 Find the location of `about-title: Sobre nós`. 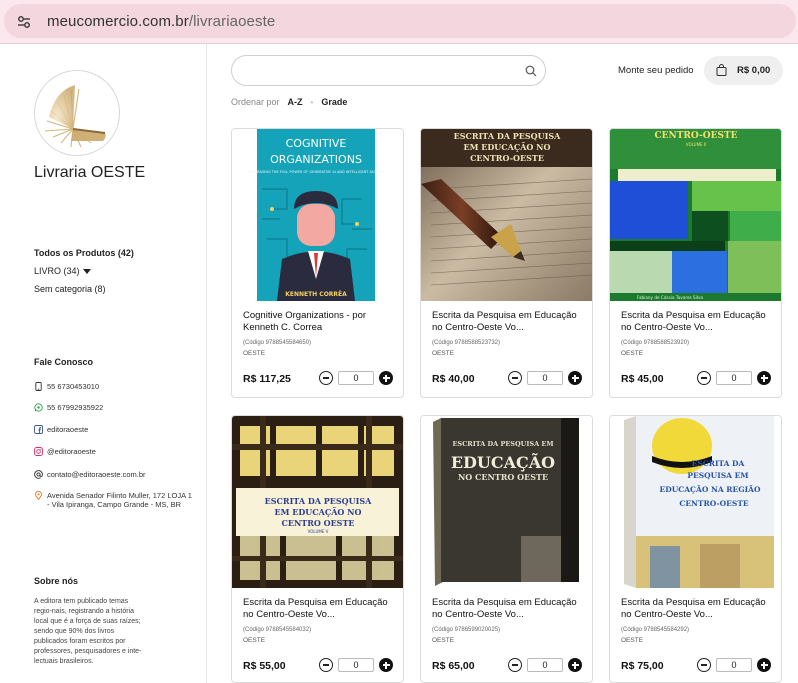

about-title: Sobre nós is located at coordinates (56, 581).